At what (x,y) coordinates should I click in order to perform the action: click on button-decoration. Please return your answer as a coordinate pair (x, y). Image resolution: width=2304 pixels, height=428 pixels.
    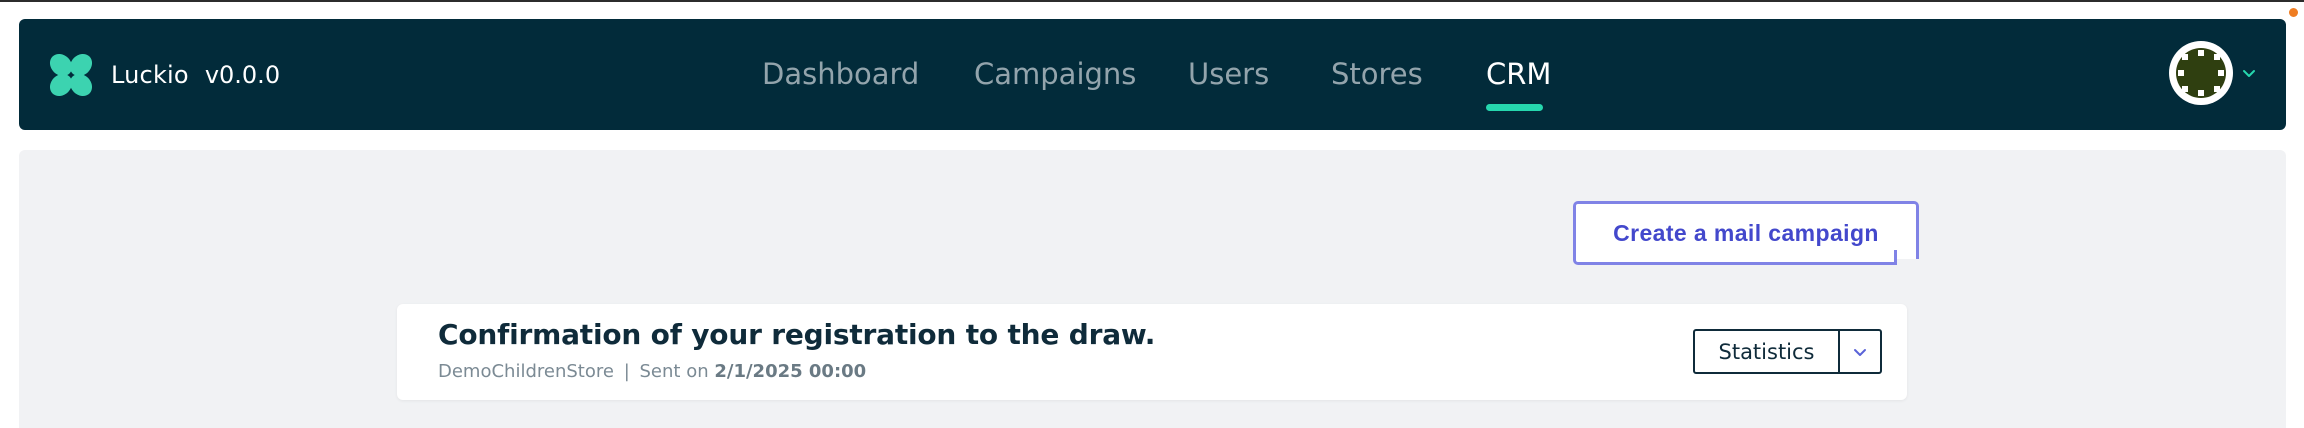
    Looking at the image, I should click on (1907, 263).